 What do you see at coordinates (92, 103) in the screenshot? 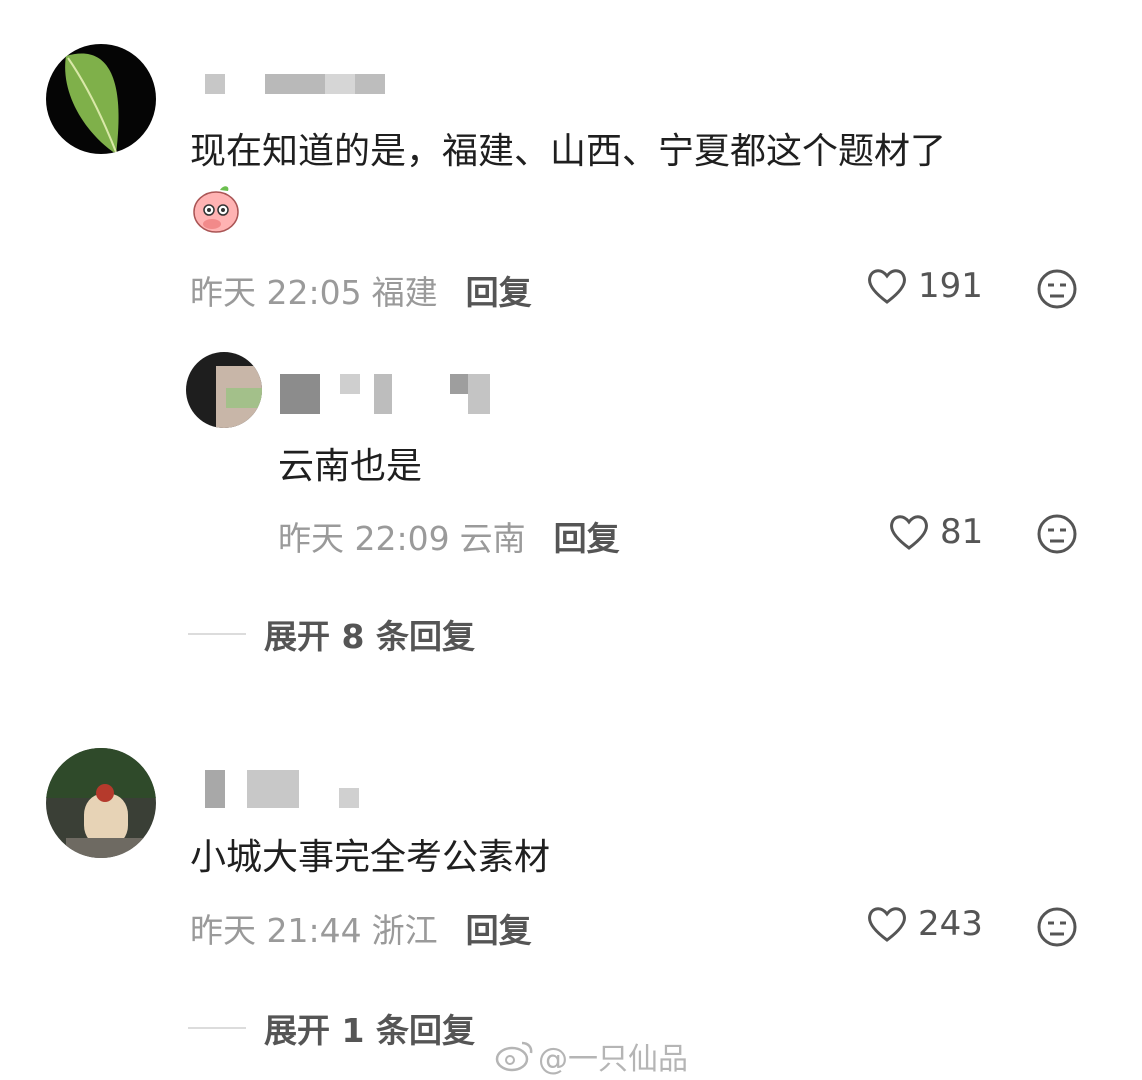
I see `leaf-avatar-image` at bounding box center [92, 103].